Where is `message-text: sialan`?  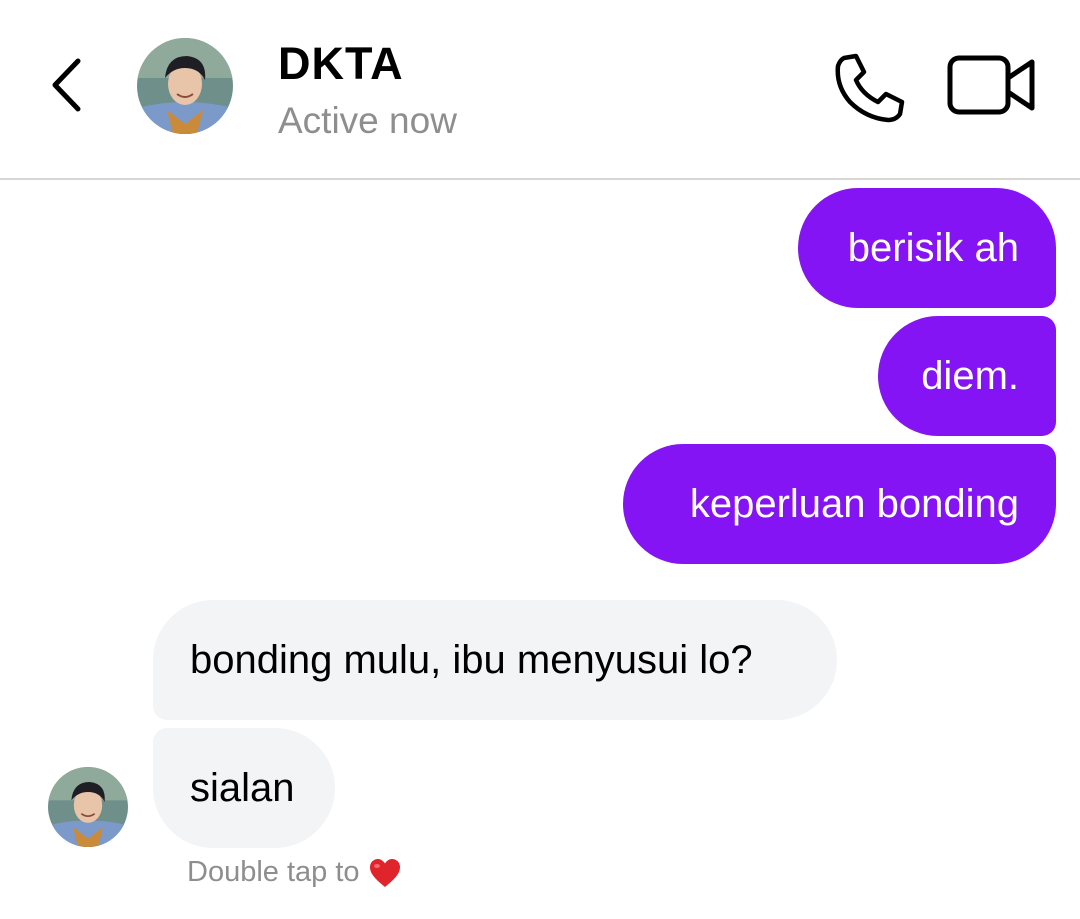
message-text: sialan is located at coordinates (242, 787).